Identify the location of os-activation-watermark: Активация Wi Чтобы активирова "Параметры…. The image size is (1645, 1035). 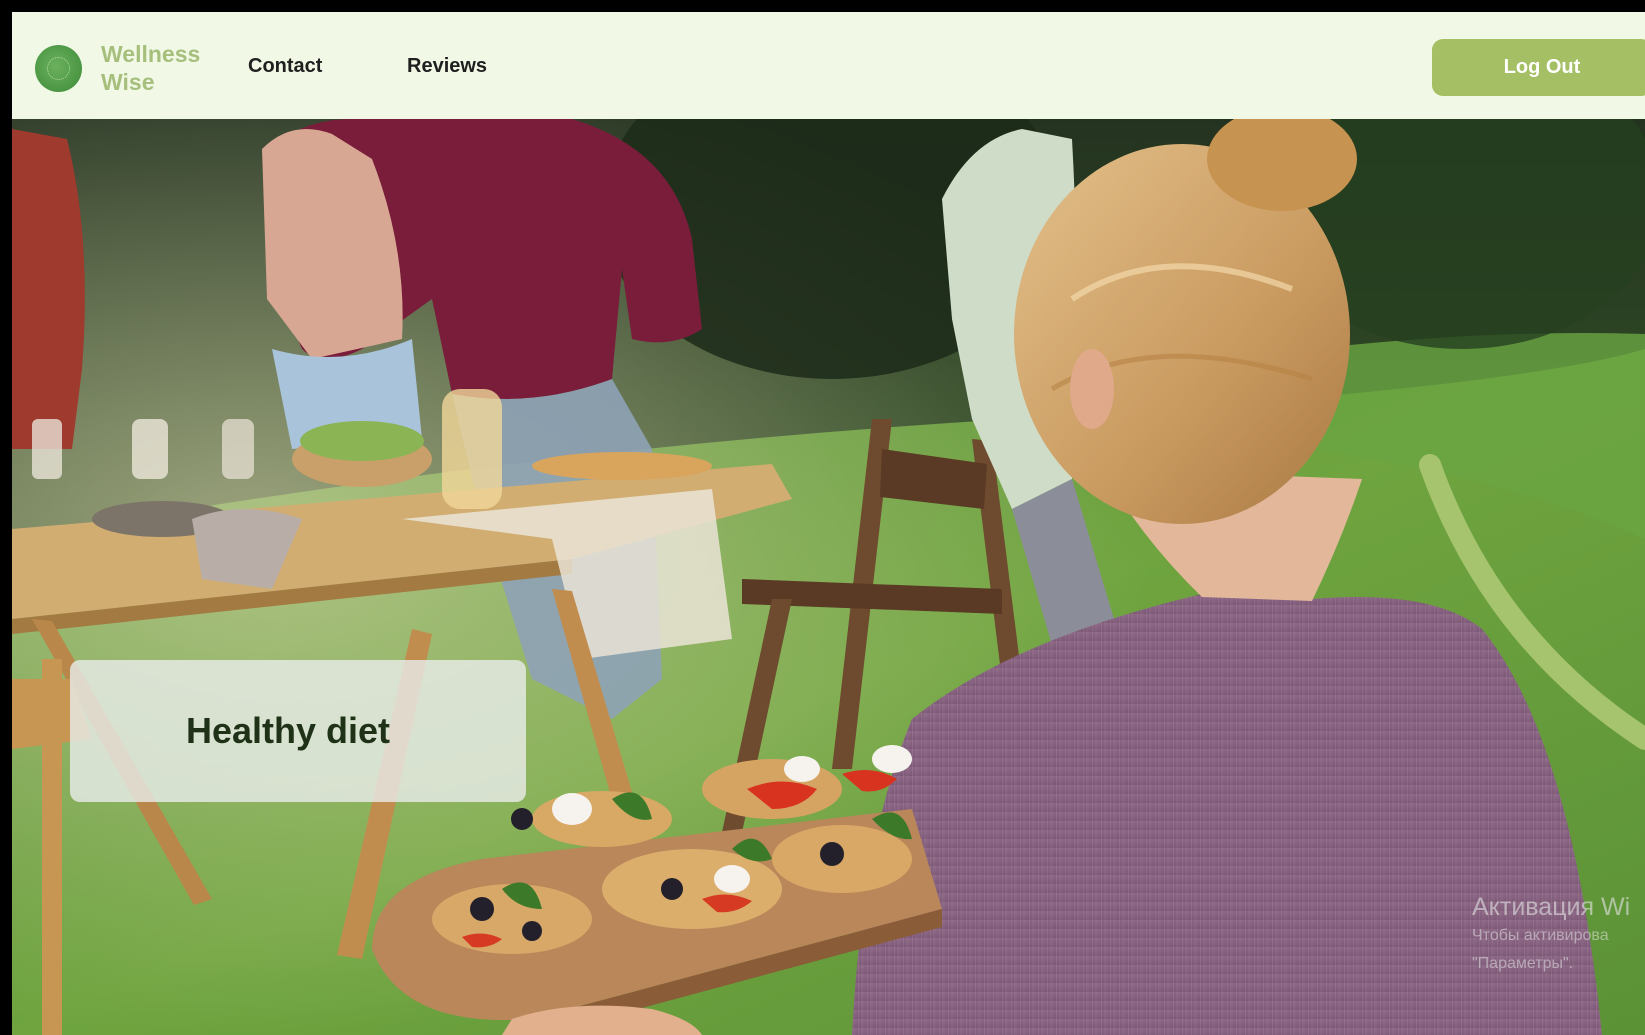
(1551, 935).